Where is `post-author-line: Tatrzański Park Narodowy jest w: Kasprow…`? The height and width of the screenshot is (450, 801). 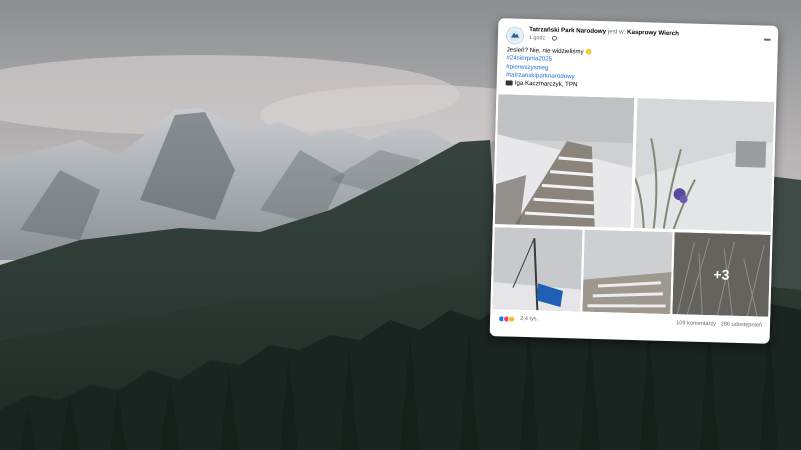 post-author-line: Tatrzański Park Narodowy jest w: Kasprow… is located at coordinates (640, 33).